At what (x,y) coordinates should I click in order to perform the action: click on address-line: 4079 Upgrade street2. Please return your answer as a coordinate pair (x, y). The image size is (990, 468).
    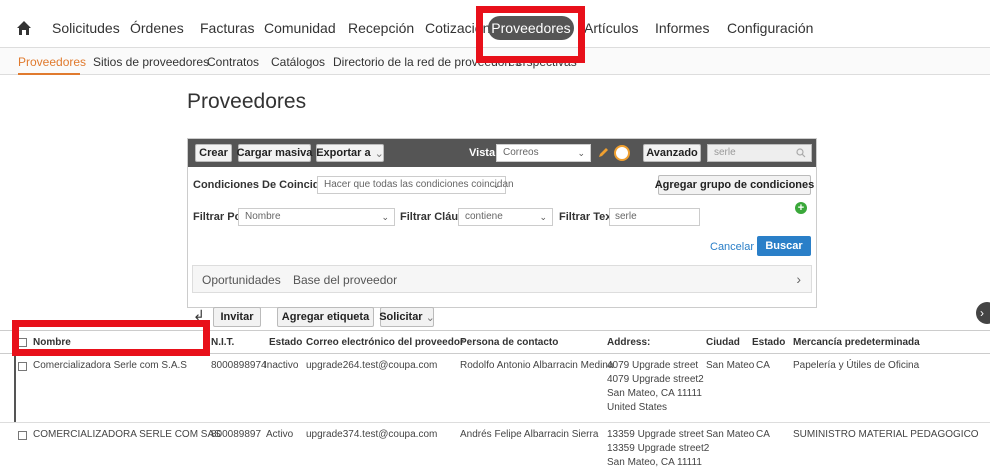
    Looking at the image, I should click on (655, 379).